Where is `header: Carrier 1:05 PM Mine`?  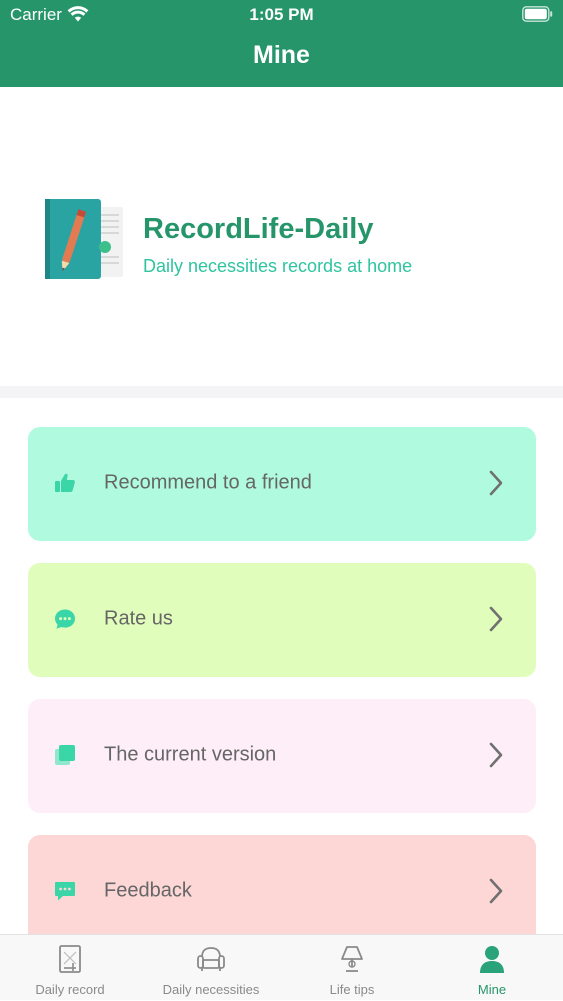 header: Carrier 1:05 PM Mine is located at coordinates (281, 43).